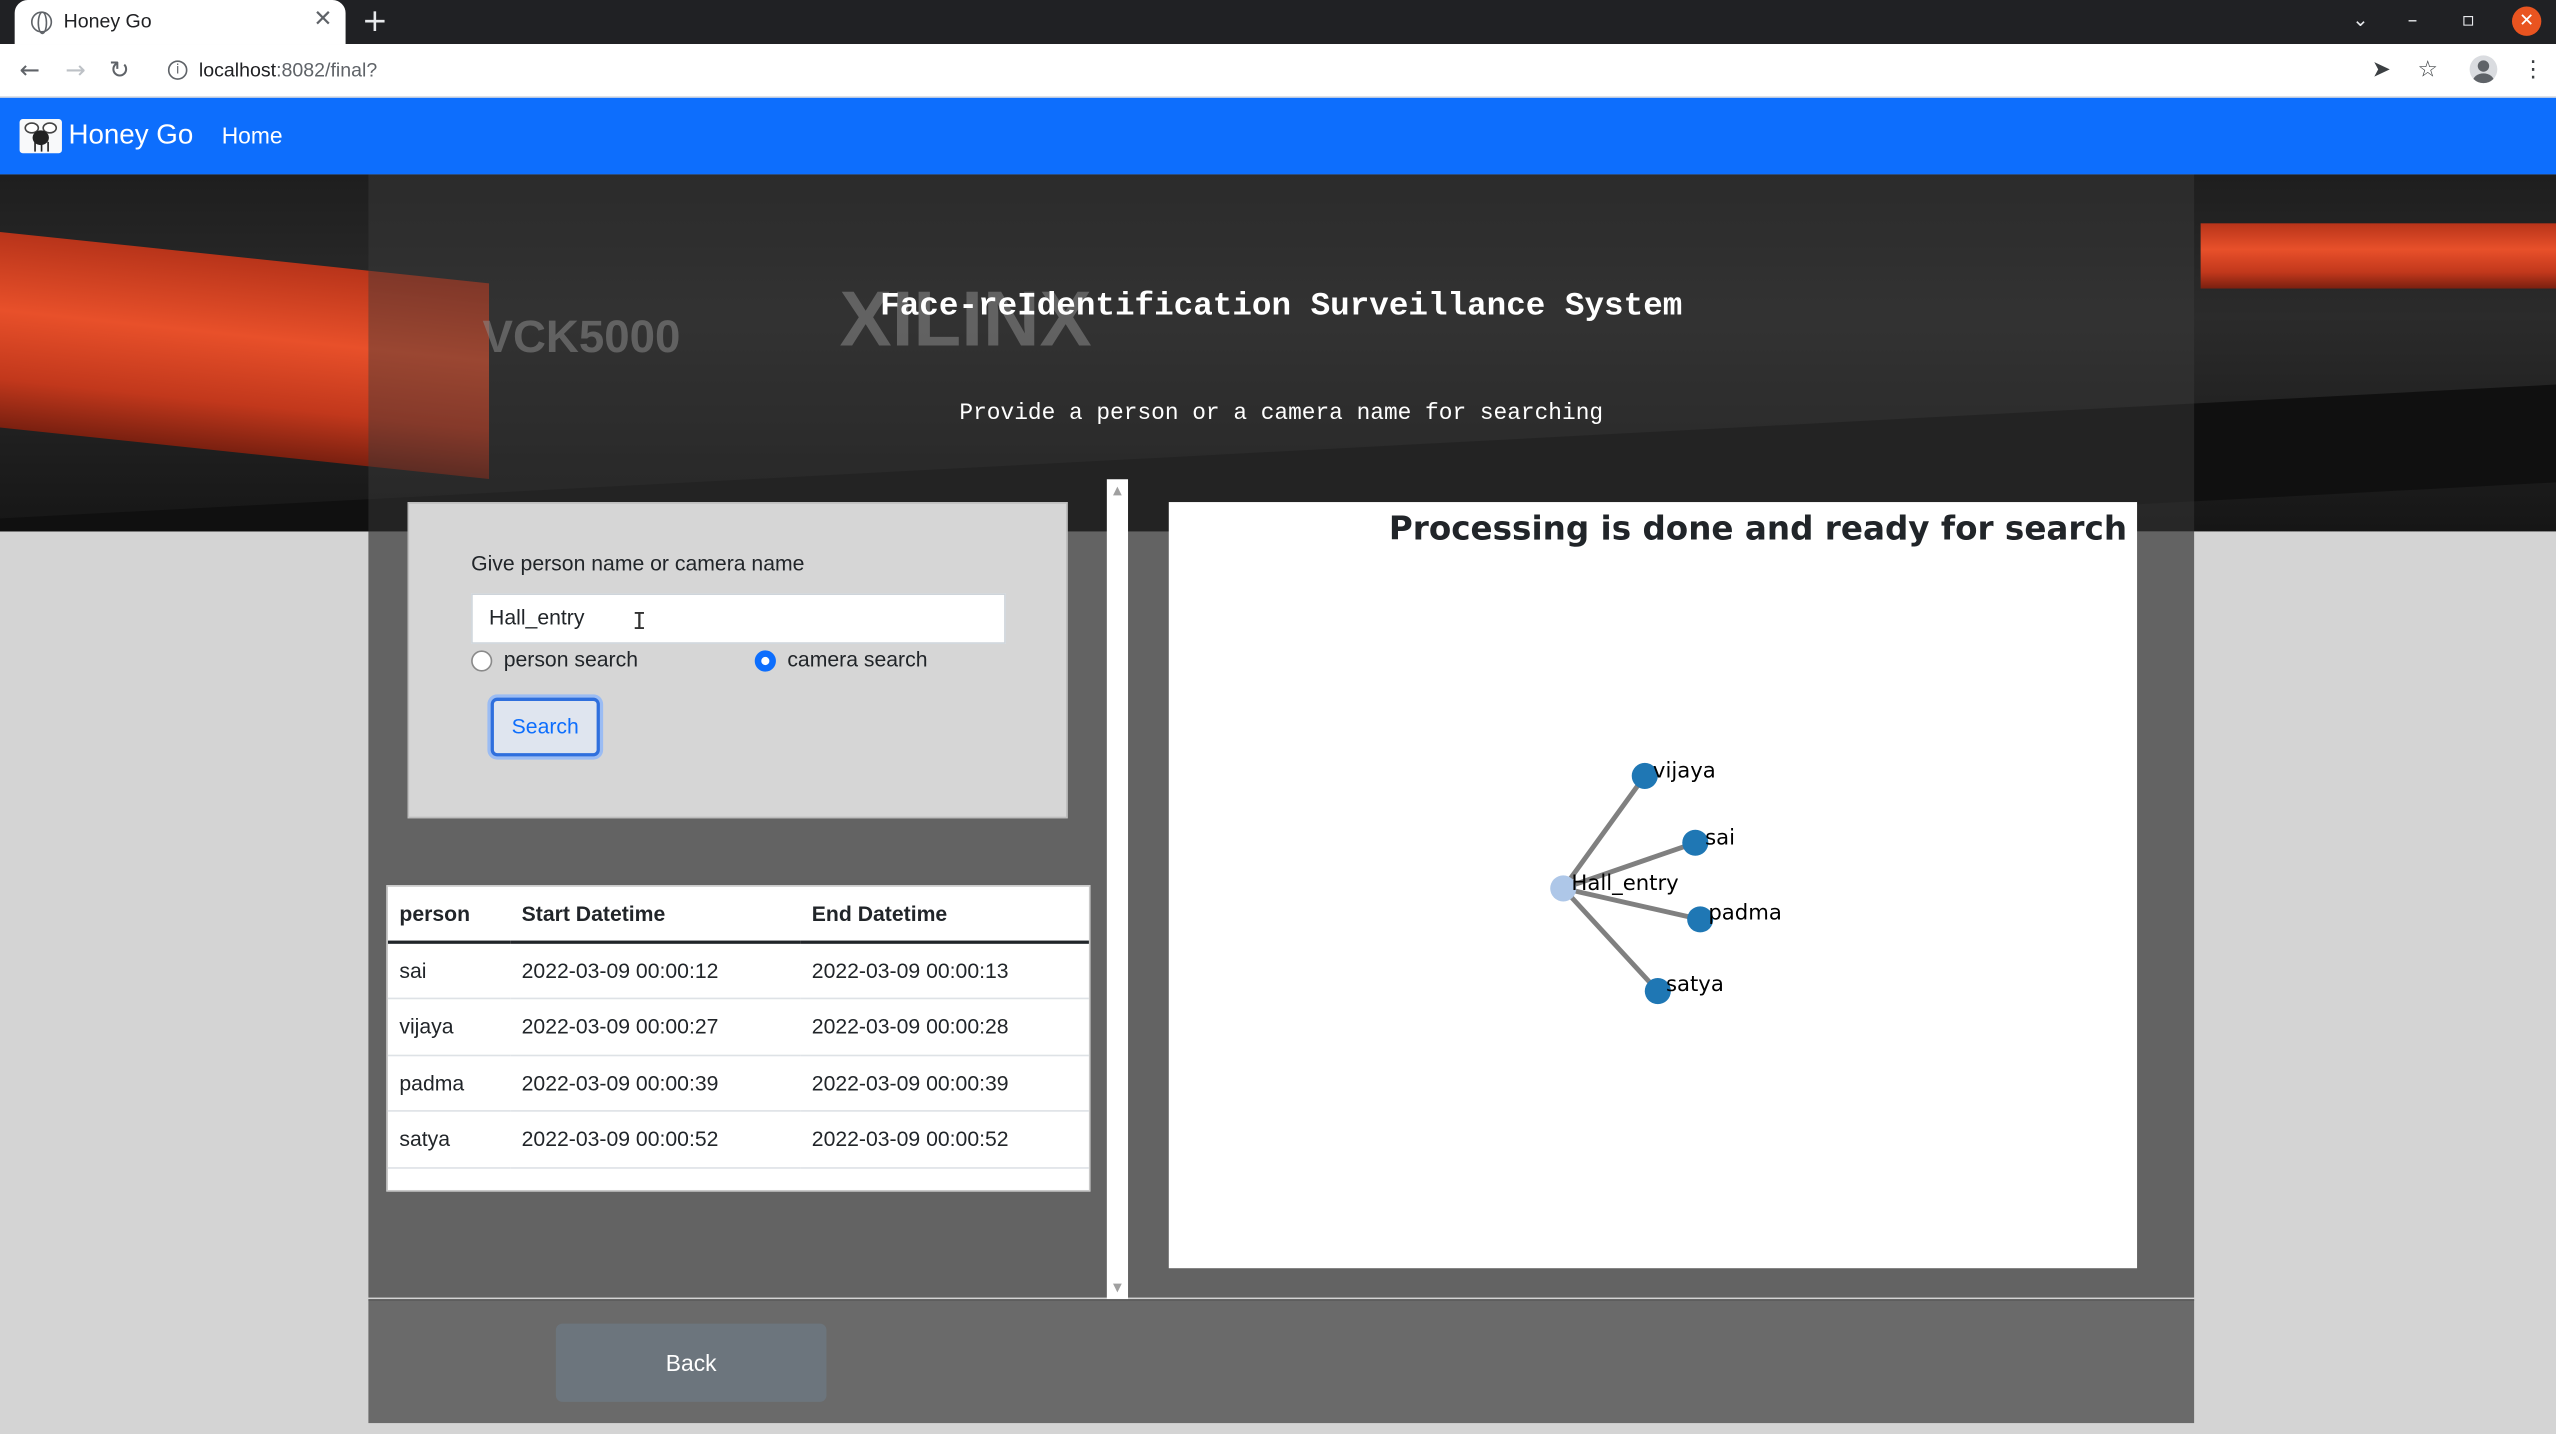 This screenshot has width=2556, height=1434. What do you see at coordinates (482, 661) in the screenshot?
I see `person-search-radio` at bounding box center [482, 661].